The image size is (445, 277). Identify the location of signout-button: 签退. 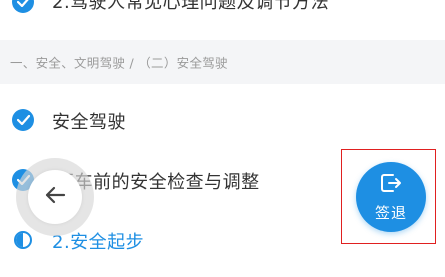
(391, 197).